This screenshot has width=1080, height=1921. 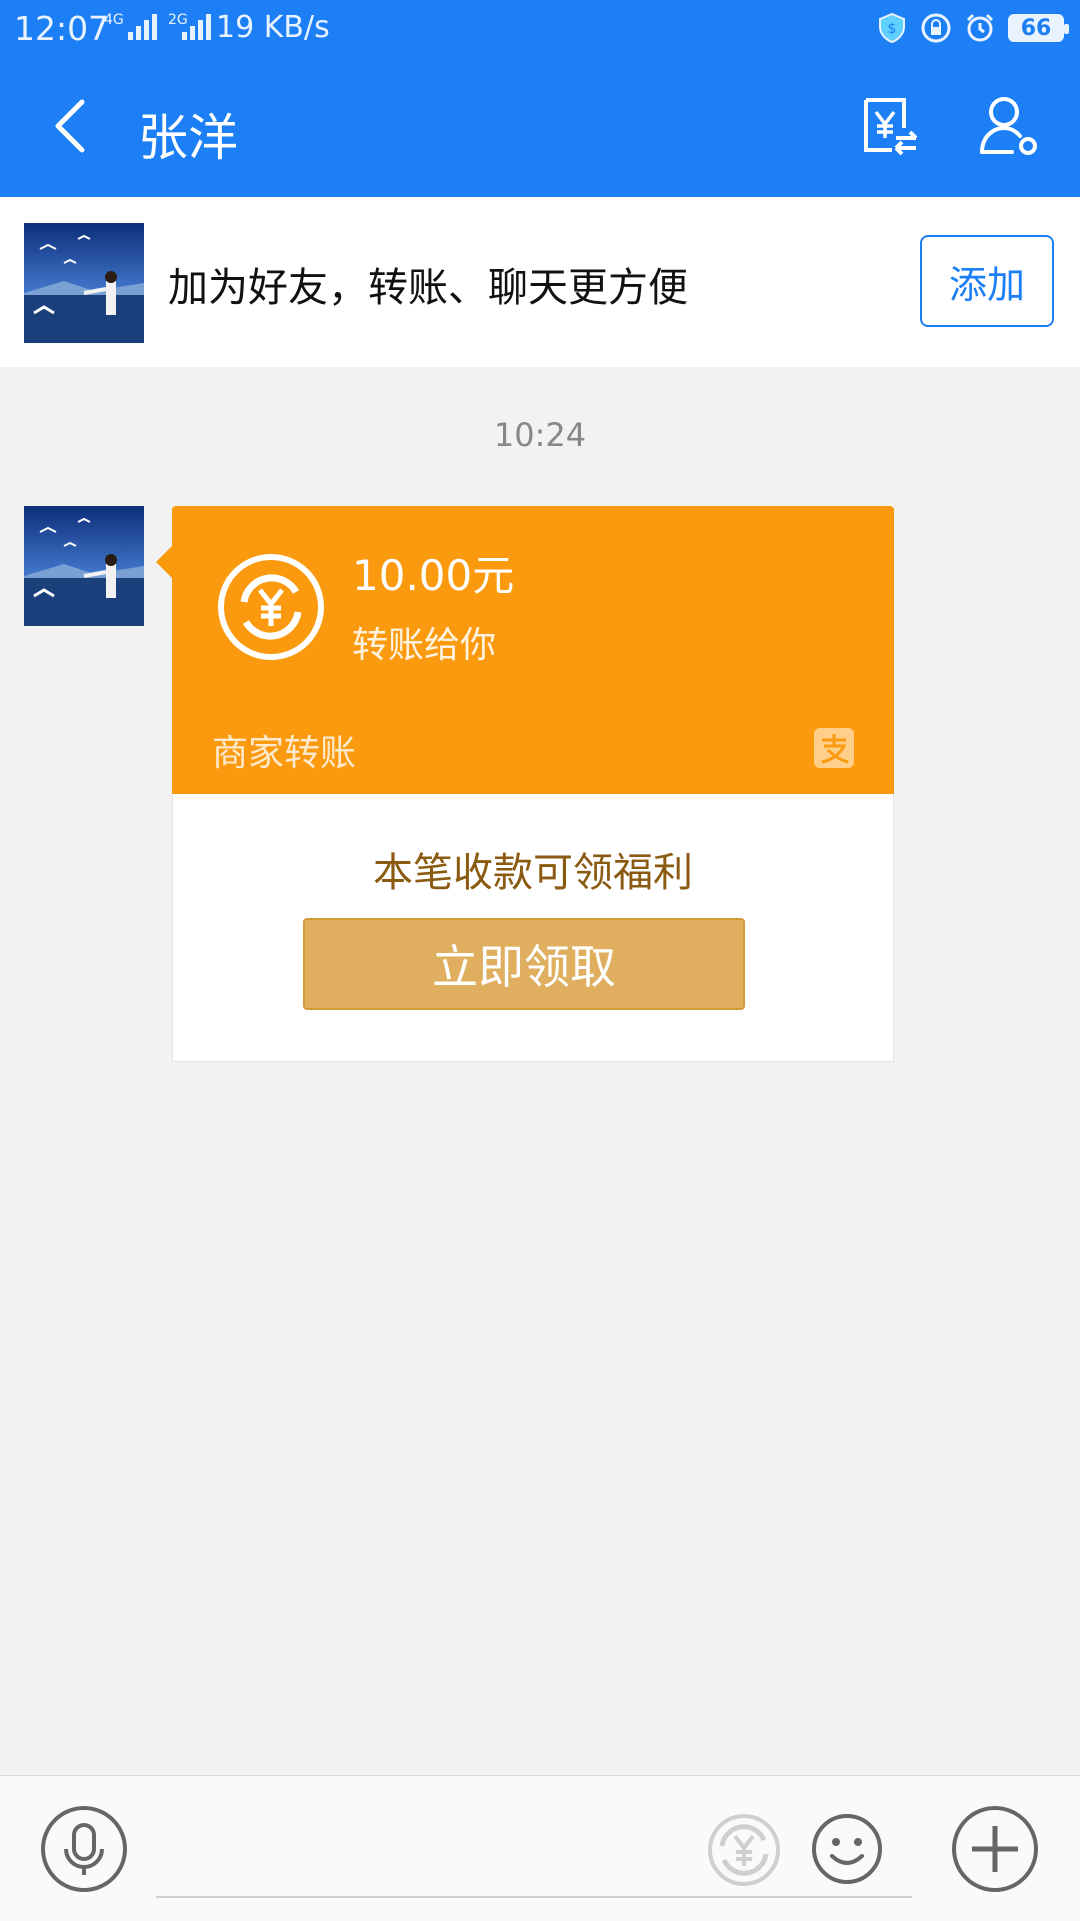 I want to click on network-speed: 19 KB/s, so click(x=273, y=27).